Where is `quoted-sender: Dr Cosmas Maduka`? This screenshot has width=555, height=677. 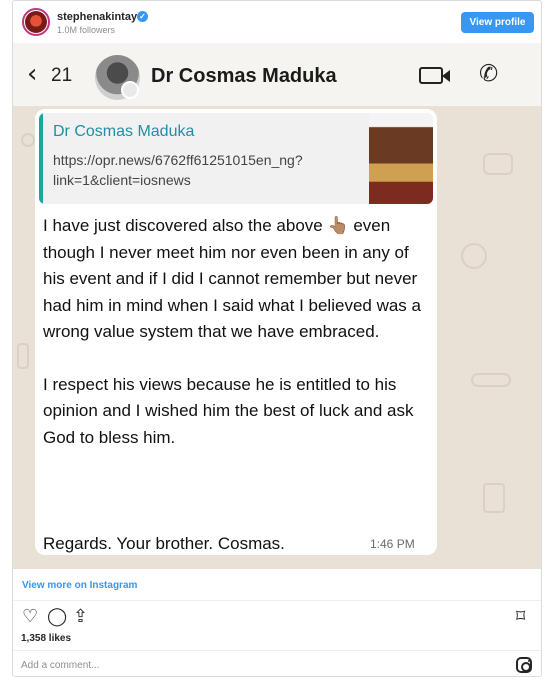
quoted-sender: Dr Cosmas Maduka is located at coordinates (124, 131).